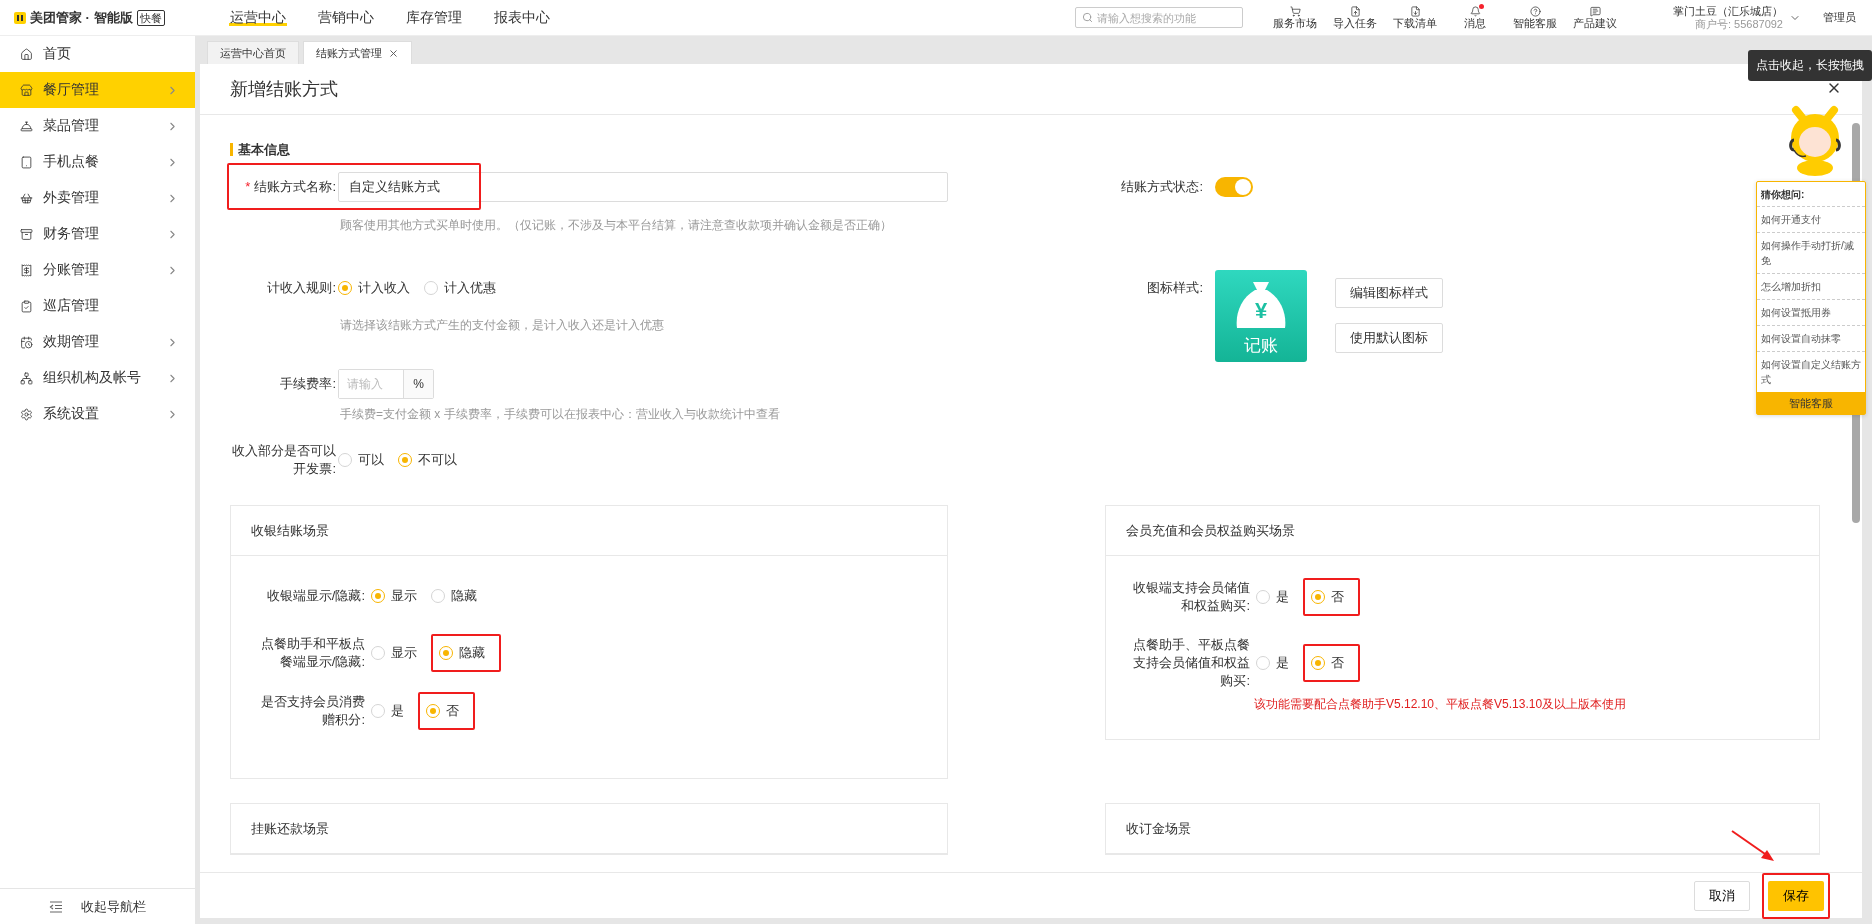  I want to click on toolbar-button: 产品建议, so click(1595, 17).